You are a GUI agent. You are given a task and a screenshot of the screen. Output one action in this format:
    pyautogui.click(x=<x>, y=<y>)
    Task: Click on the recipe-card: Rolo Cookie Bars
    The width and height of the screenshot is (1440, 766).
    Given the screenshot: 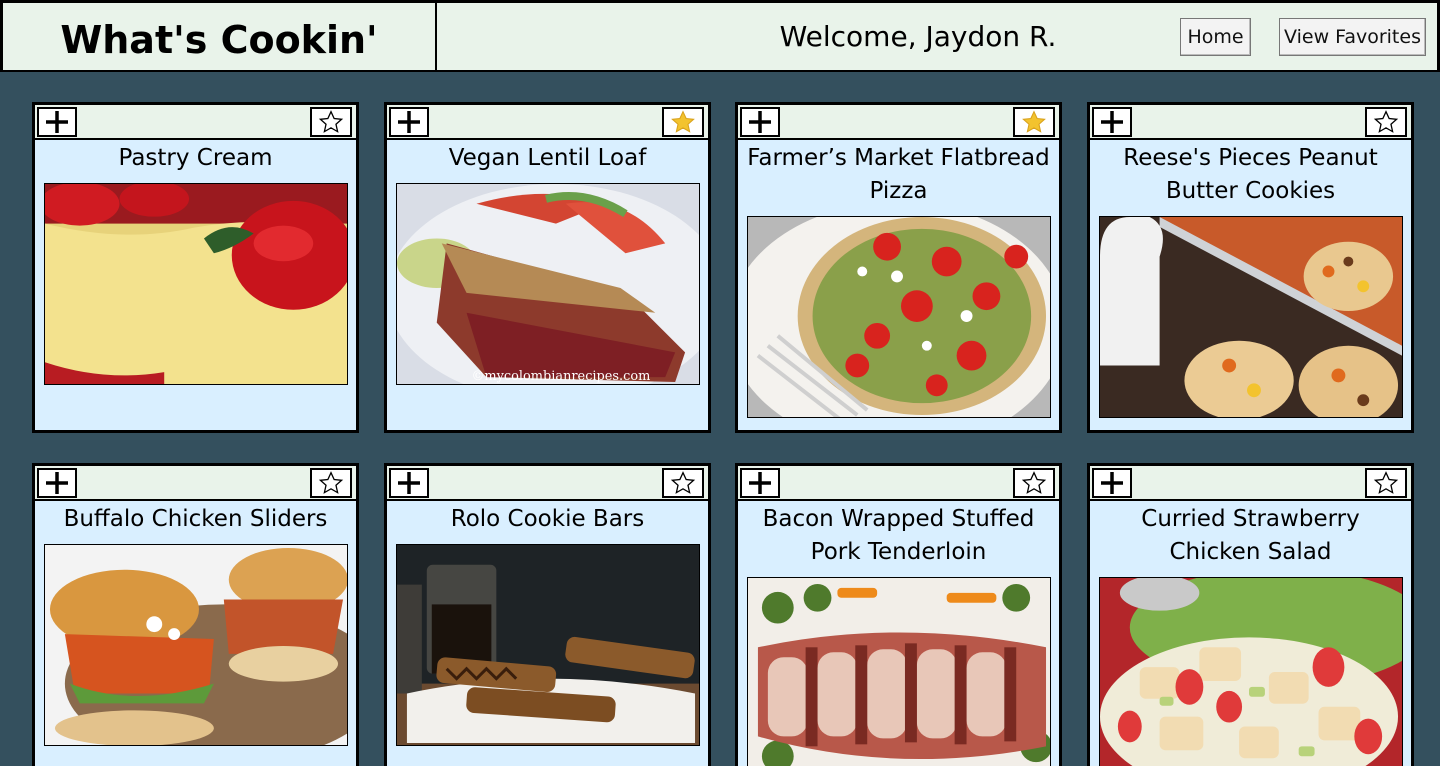 What is the action you would take?
    pyautogui.click(x=547, y=614)
    